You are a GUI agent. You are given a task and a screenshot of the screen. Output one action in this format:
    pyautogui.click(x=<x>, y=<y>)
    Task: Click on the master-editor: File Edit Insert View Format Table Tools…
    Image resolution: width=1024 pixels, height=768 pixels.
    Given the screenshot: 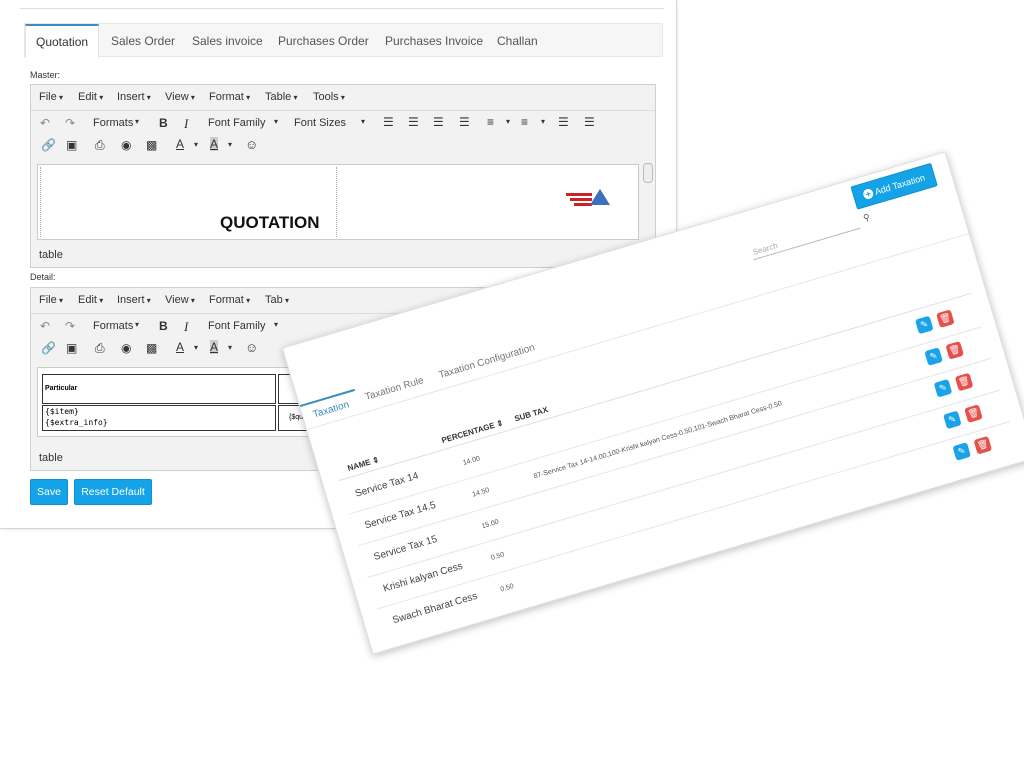 What is the action you would take?
    pyautogui.click(x=343, y=176)
    